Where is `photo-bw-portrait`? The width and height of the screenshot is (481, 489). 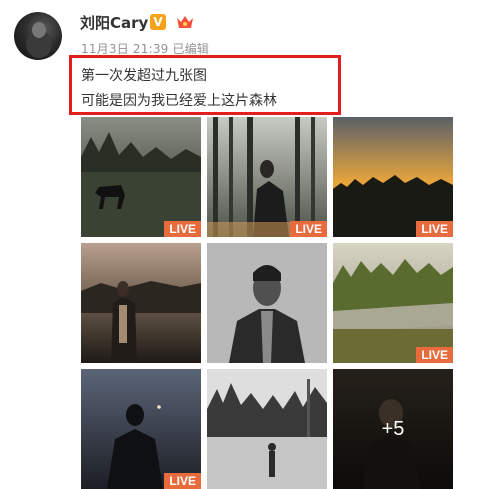 photo-bw-portrait is located at coordinates (267, 303).